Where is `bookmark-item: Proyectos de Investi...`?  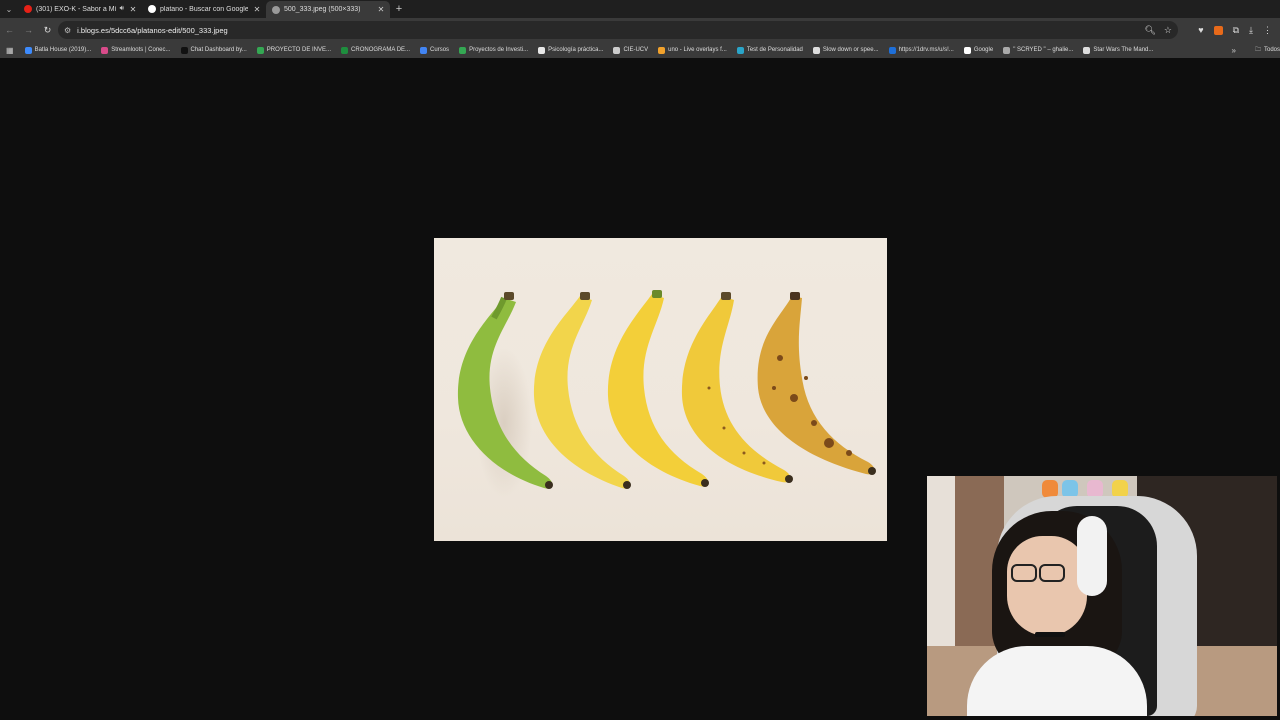
bookmark-item: Proyectos de Investi... is located at coordinates (493, 50).